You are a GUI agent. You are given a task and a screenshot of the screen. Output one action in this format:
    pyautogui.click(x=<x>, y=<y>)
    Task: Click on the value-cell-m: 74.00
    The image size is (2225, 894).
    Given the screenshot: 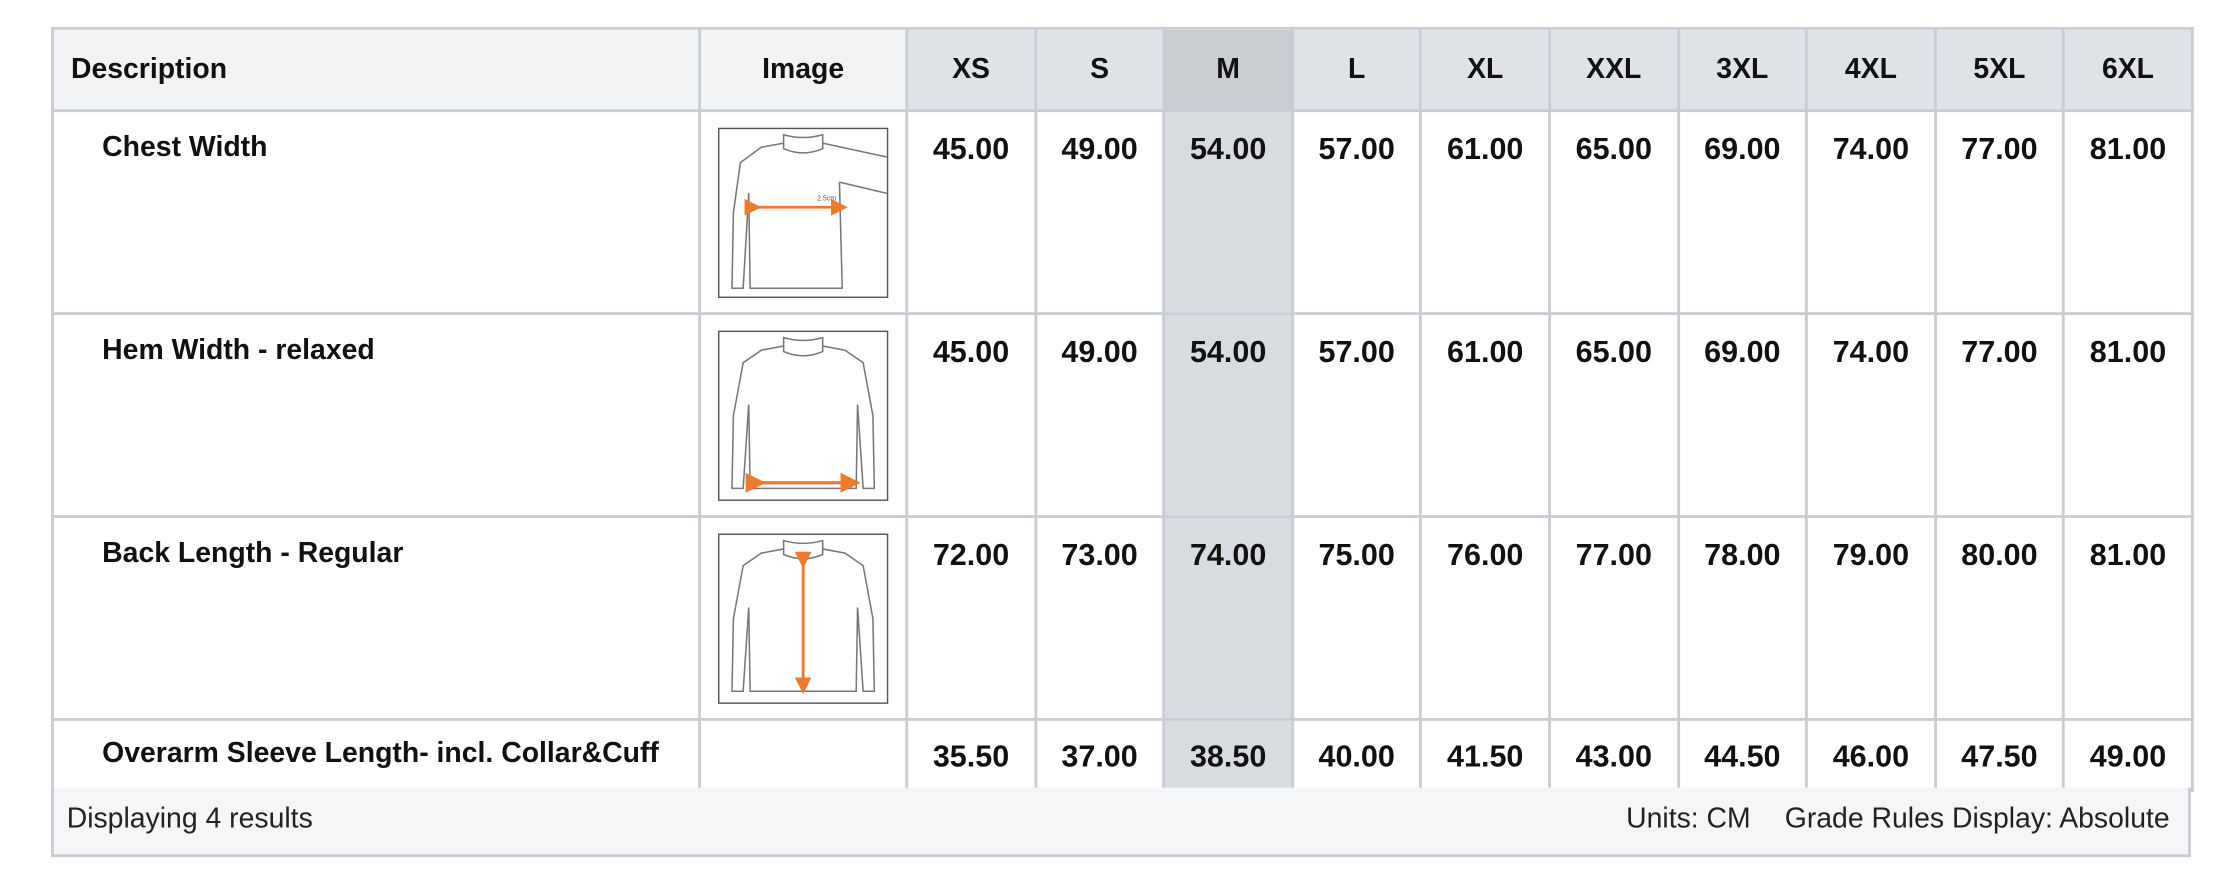 What is the action you would take?
    pyautogui.click(x=1228, y=618)
    